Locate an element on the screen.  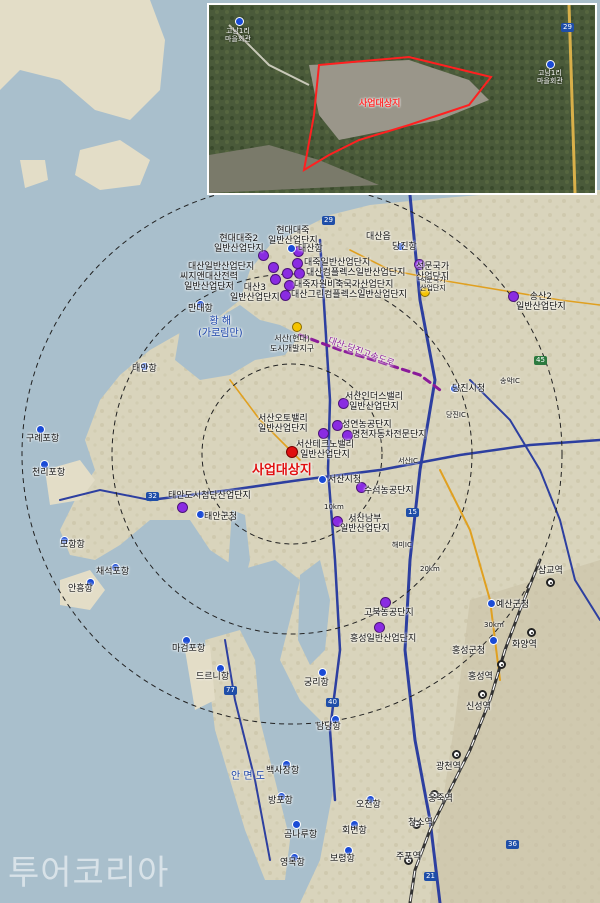
station-label: 홍성역 is located at coordinates (480, 677).